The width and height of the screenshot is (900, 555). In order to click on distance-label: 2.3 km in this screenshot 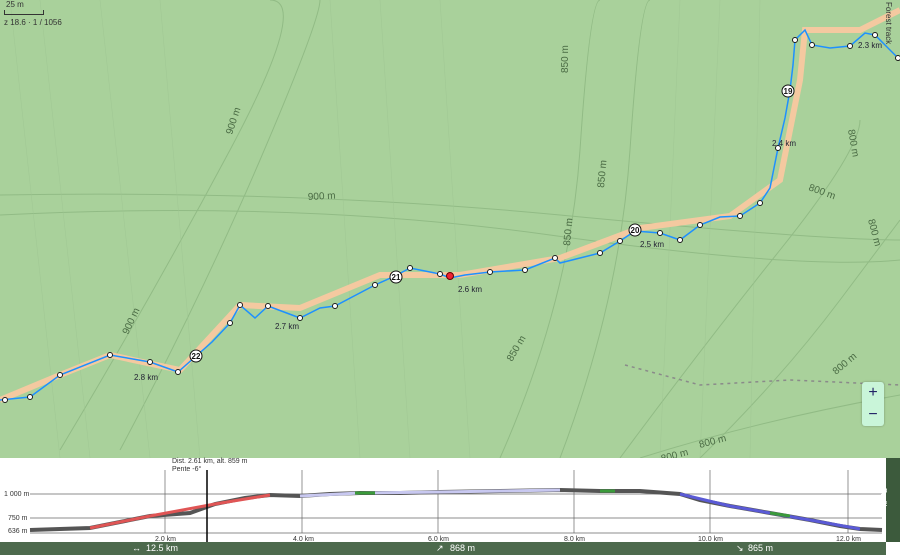, I will do `click(870, 45)`.